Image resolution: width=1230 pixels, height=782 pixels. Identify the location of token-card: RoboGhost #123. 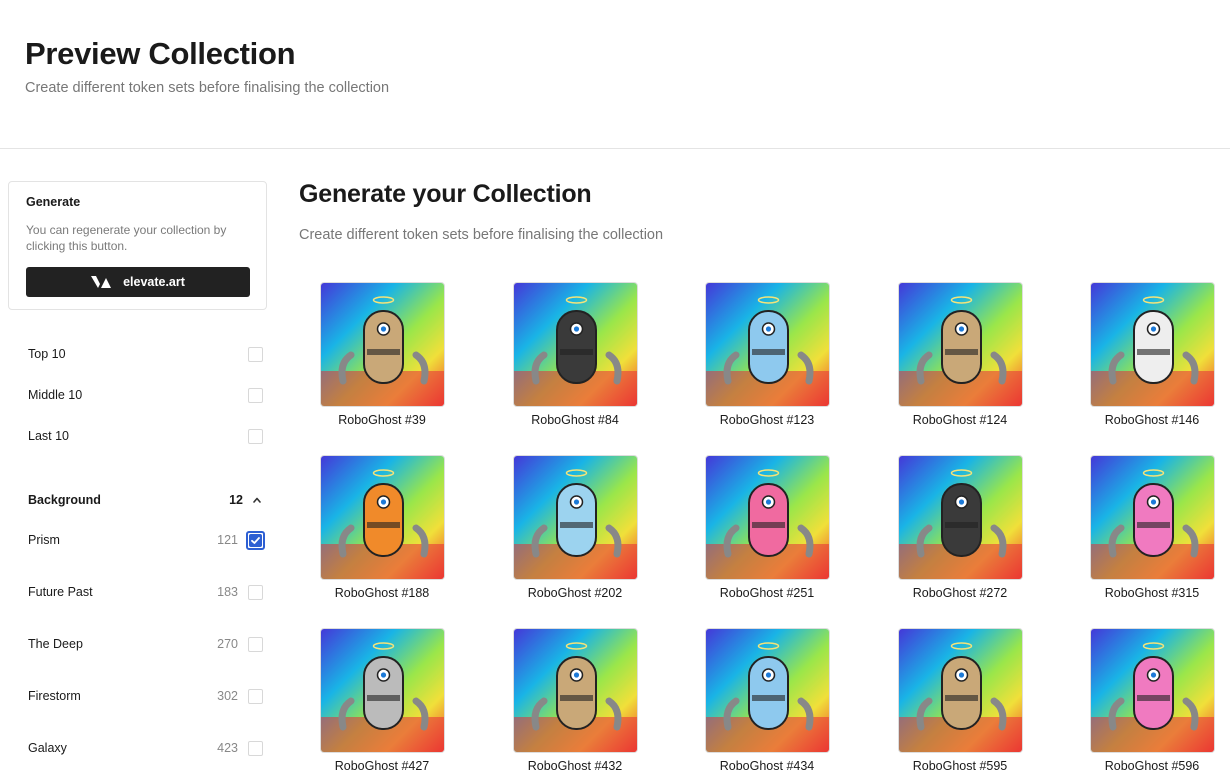
(767, 362).